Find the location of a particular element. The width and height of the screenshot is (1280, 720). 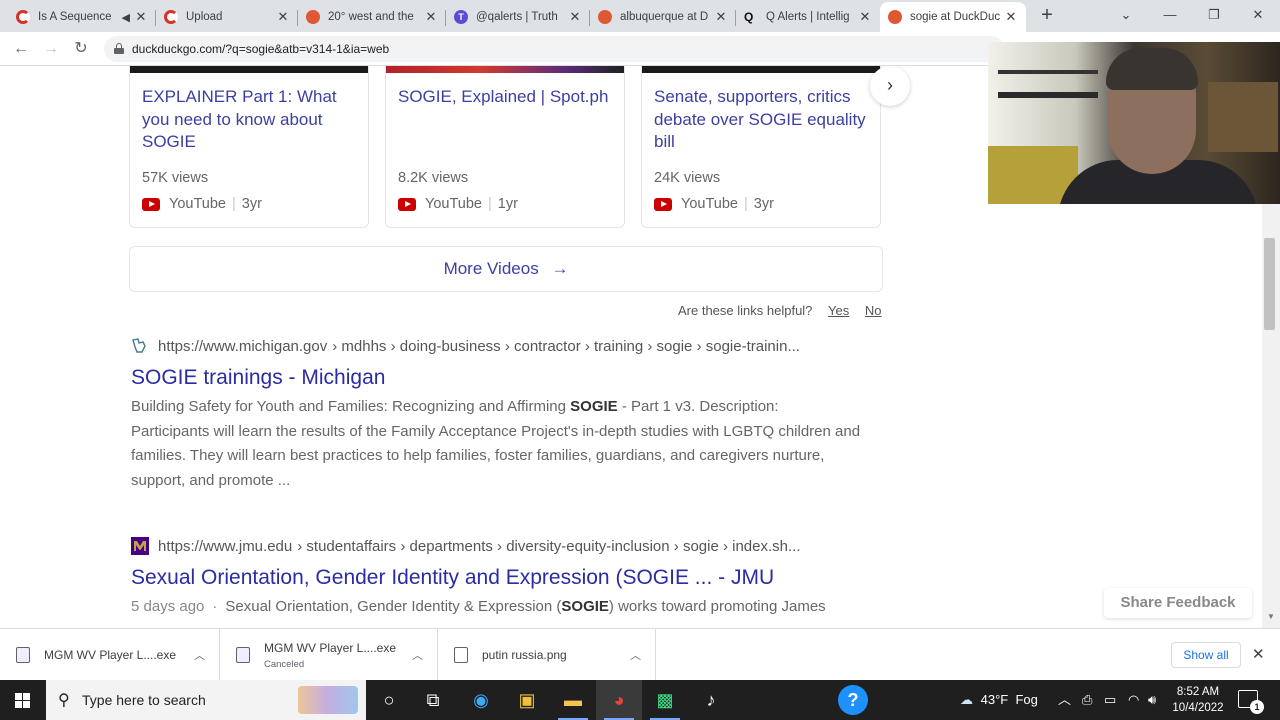

download-item: putin russia.png ︿ is located at coordinates (547, 655).